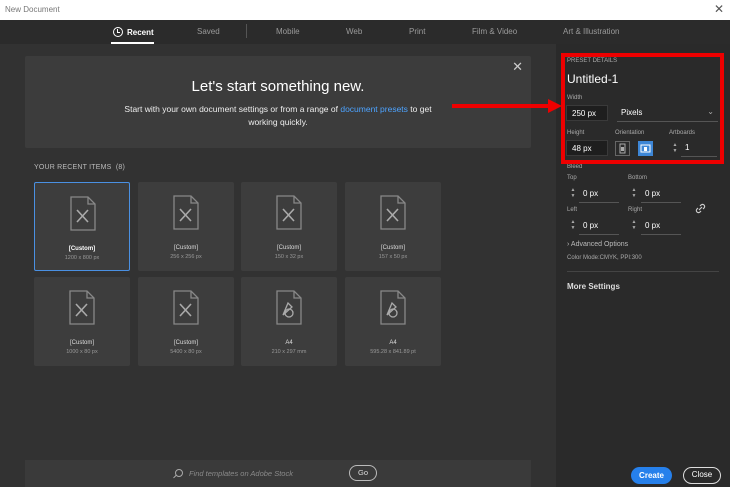 The image size is (730, 487). What do you see at coordinates (264, 473) in the screenshot?
I see `stock-search-input` at bounding box center [264, 473].